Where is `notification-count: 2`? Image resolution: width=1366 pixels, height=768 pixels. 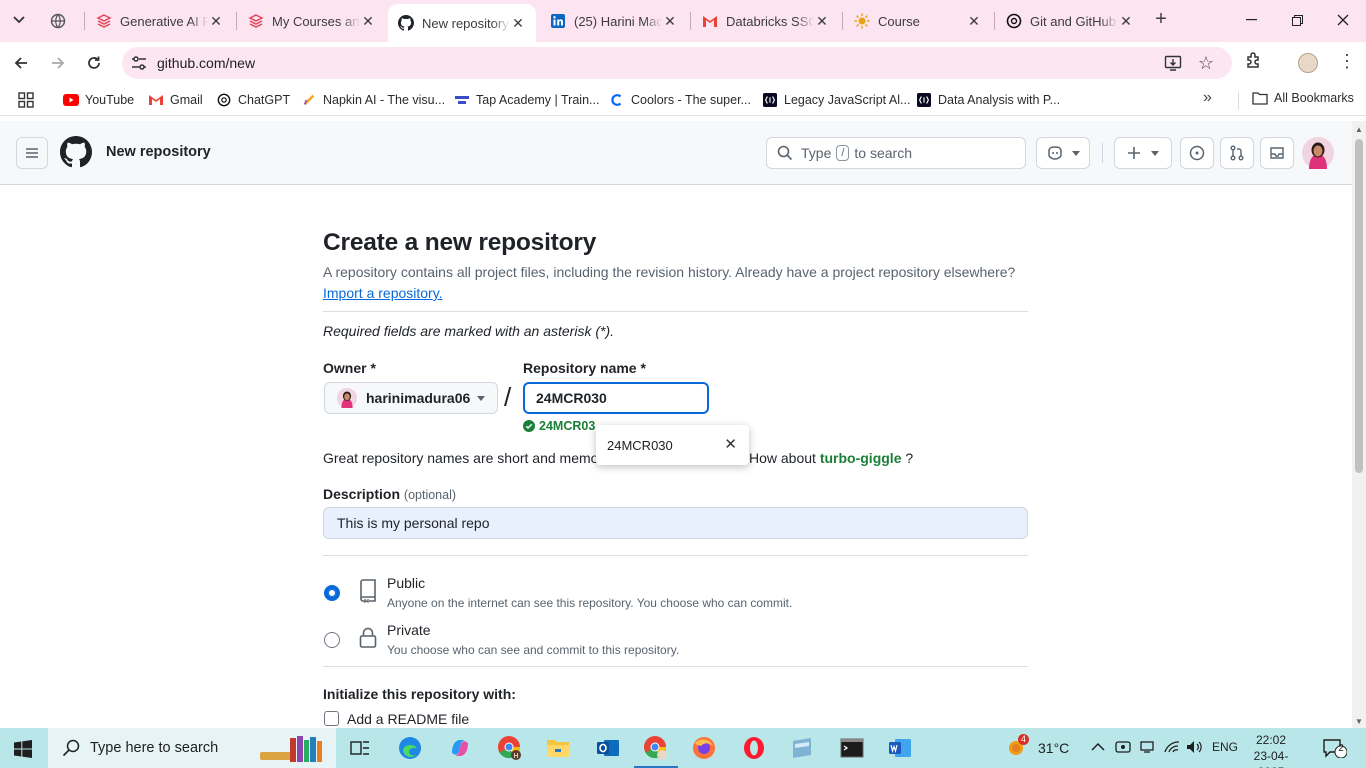
notification-count: 2 is located at coordinates (1341, 748).